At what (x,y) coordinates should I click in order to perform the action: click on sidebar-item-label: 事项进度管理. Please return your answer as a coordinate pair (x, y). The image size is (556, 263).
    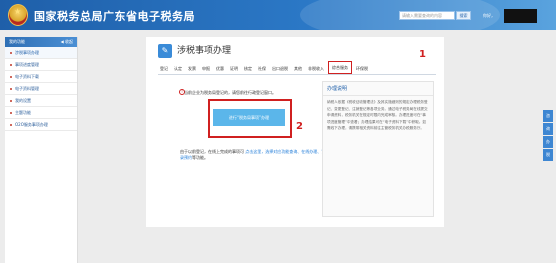
    Looking at the image, I should click on (27, 64).